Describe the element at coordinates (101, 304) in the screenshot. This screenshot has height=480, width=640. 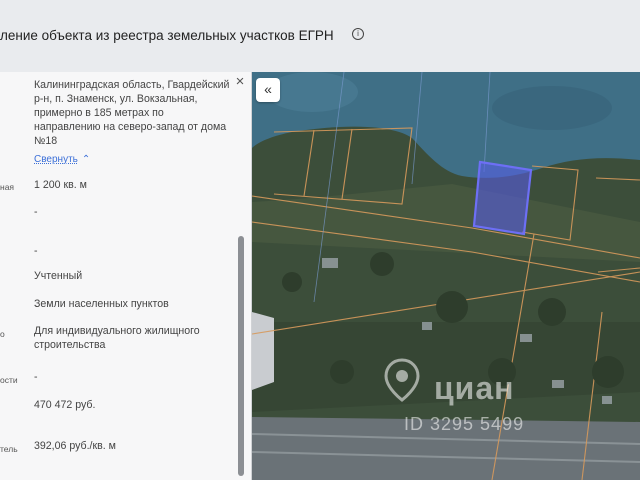
I see `row-value-category: Земли населенных пунктов` at that location.